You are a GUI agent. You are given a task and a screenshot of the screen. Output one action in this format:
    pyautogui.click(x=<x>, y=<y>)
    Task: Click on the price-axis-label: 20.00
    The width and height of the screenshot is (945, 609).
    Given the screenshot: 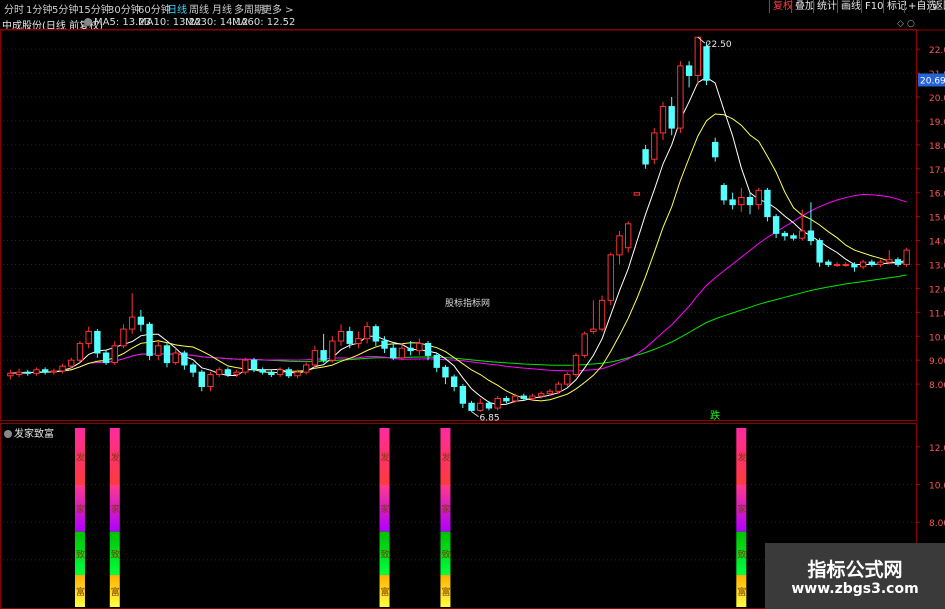 What is the action you would take?
    pyautogui.click(x=937, y=99)
    